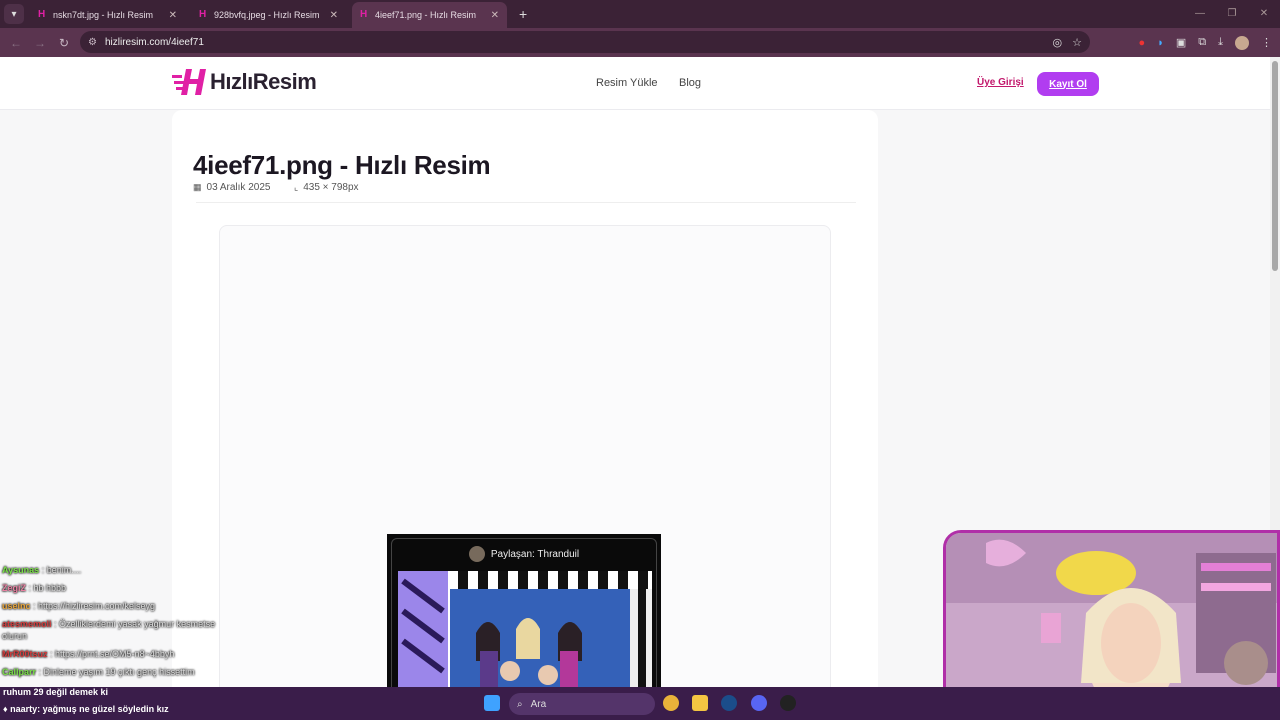 The width and height of the screenshot is (1280, 720). I want to click on tab-2-title: 928bvfq.jpeg - Hızlı Resim, so click(267, 15).